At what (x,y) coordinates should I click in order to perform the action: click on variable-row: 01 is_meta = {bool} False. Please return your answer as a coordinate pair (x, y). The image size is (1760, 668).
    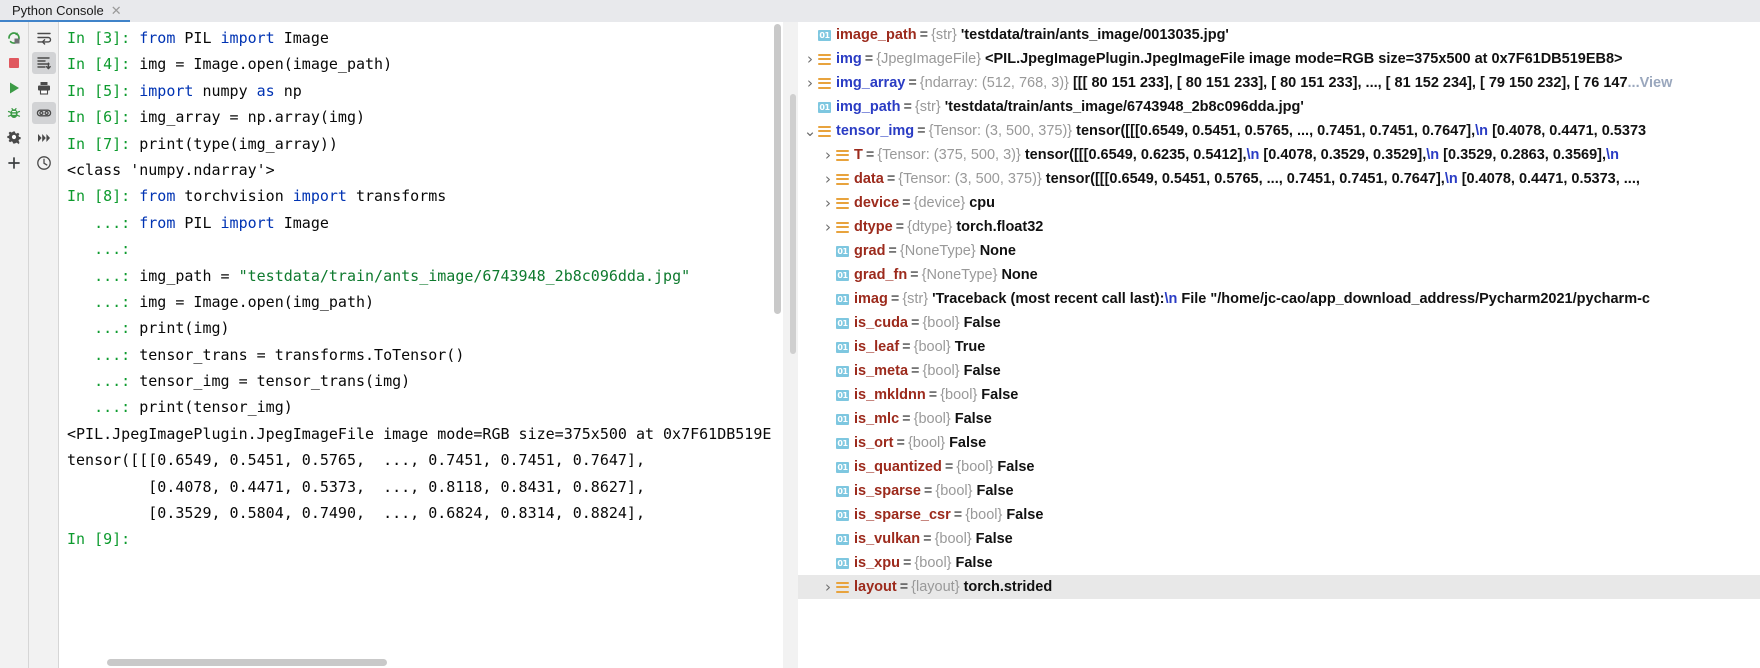
    Looking at the image, I should click on (1279, 371).